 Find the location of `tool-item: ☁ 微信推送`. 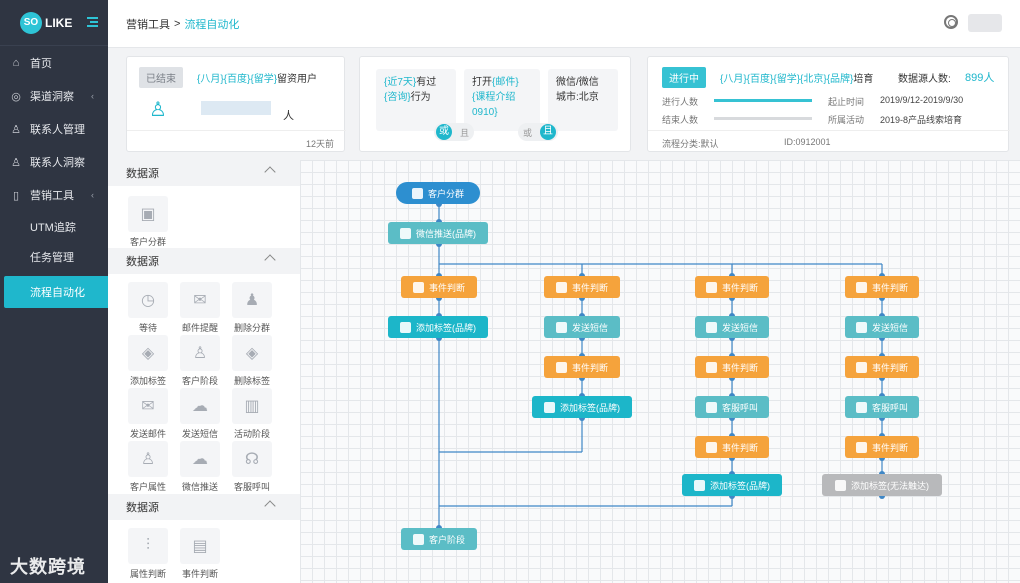

tool-item: ☁ 微信推送 is located at coordinates (200, 467).